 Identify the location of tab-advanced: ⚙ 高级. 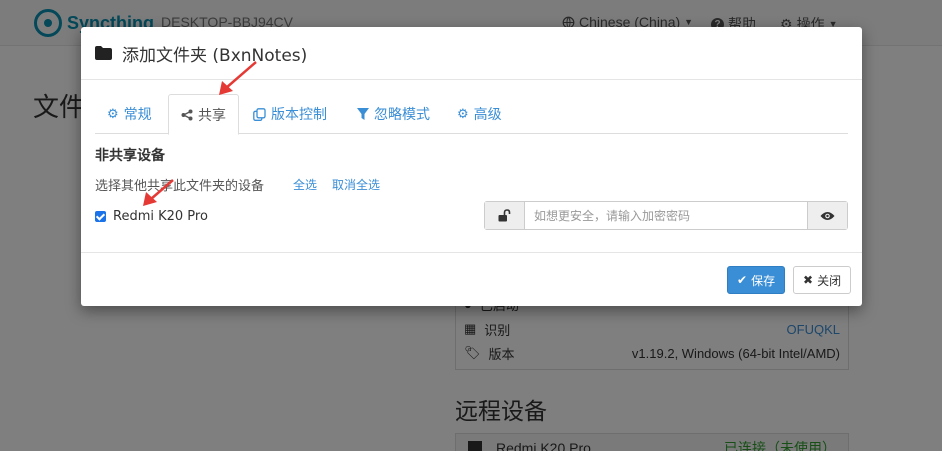
(479, 114).